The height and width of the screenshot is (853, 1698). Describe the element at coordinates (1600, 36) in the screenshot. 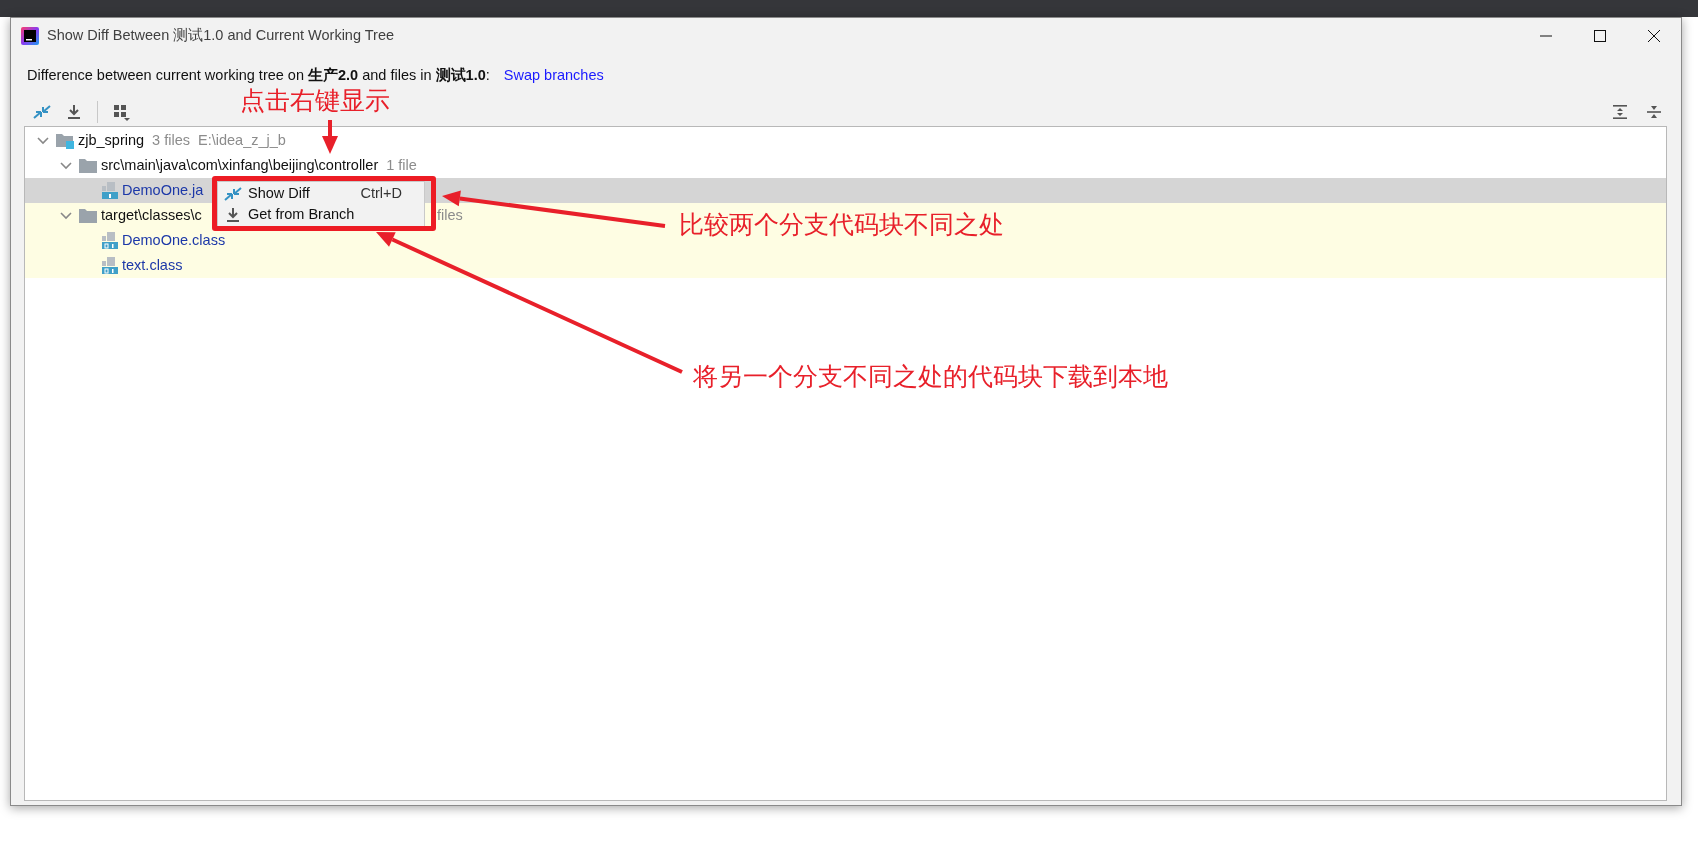

I see `maximize-icon` at that location.